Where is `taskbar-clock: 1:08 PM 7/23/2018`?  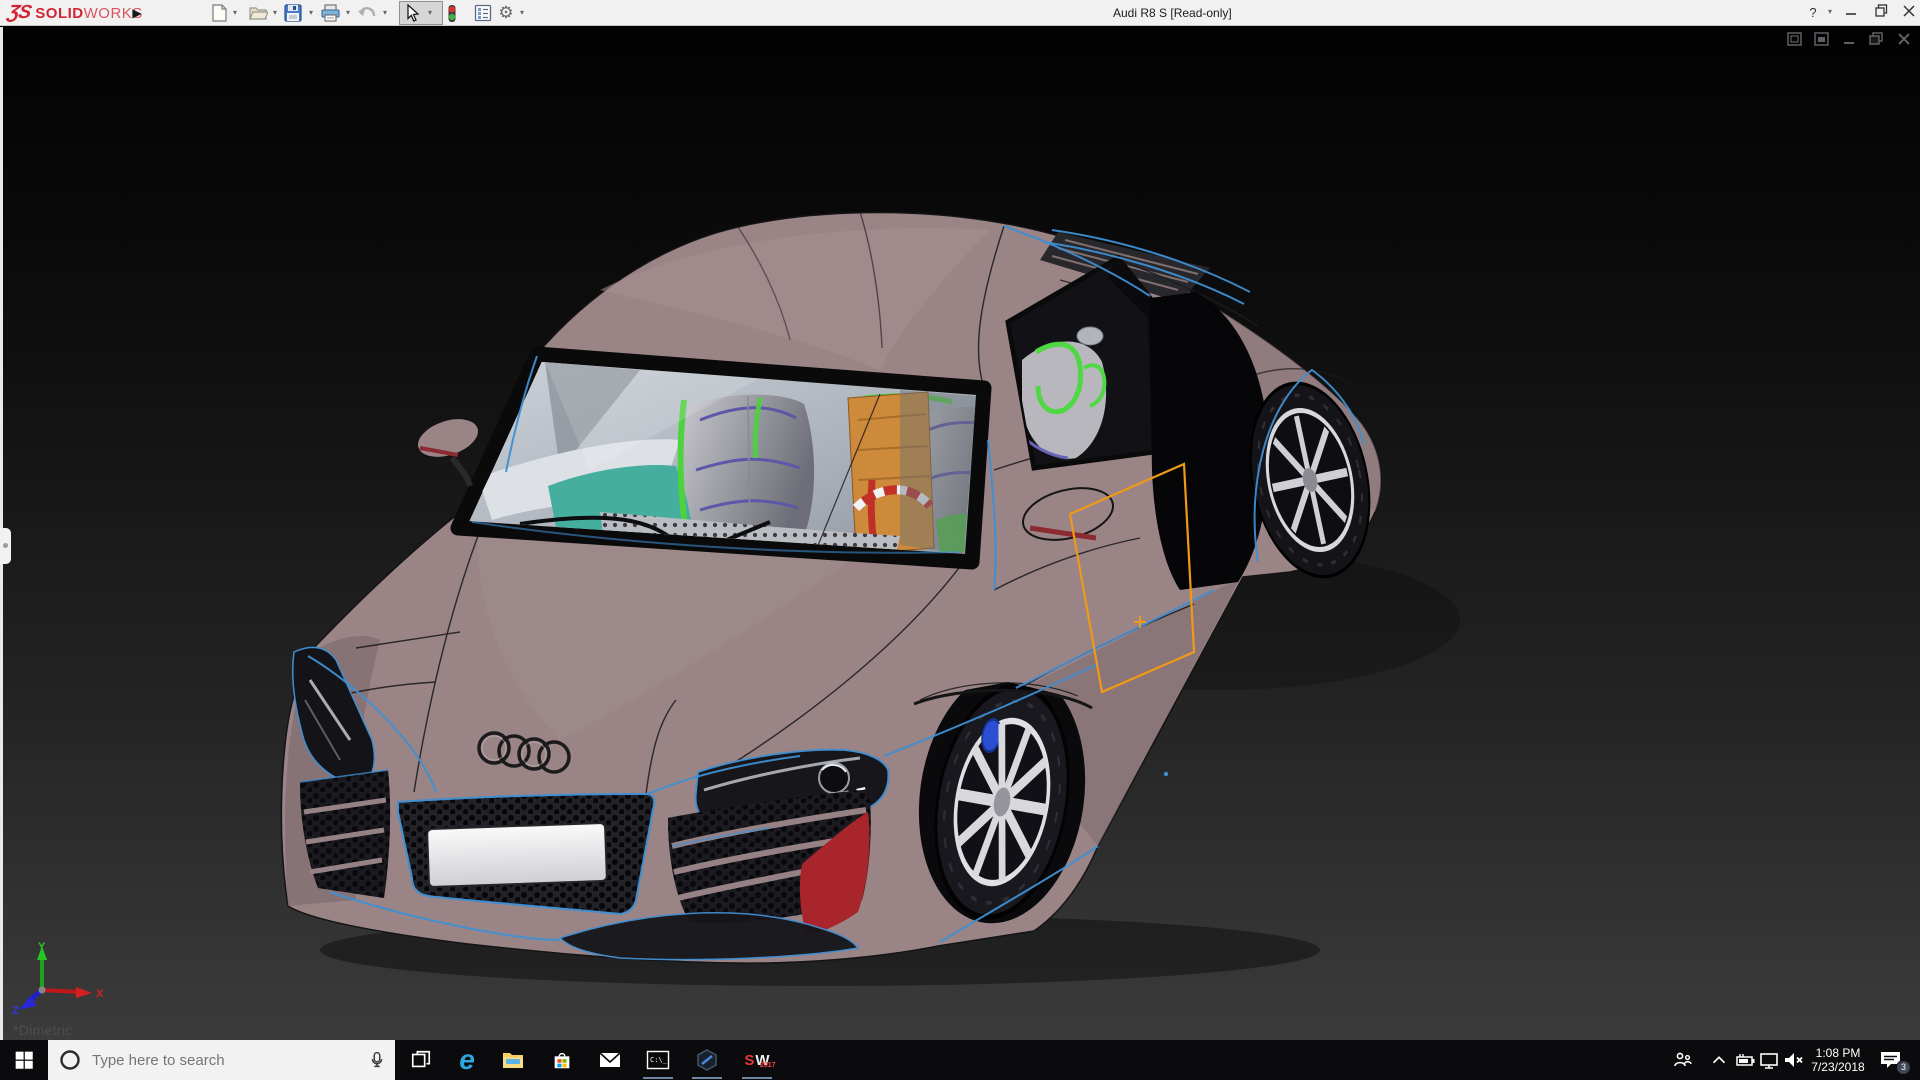 taskbar-clock: 1:08 PM 7/23/2018 is located at coordinates (1838, 1060).